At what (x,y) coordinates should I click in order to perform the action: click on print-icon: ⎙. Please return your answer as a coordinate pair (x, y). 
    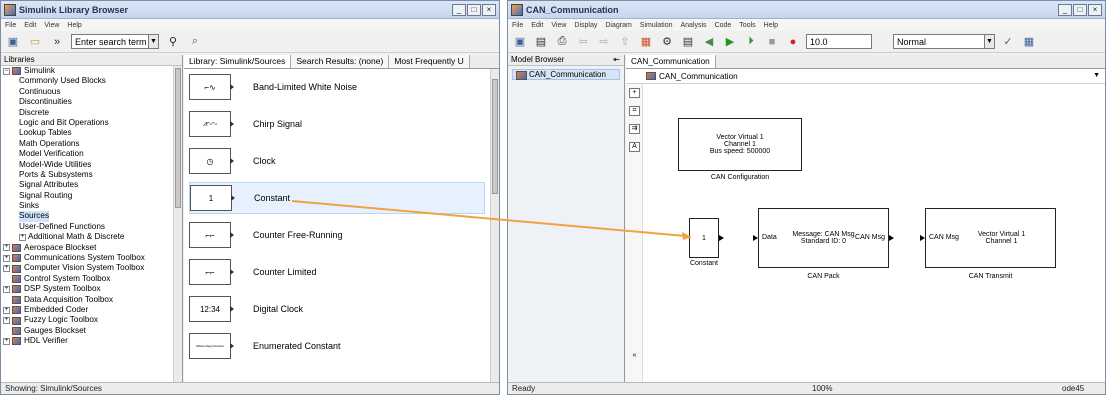
    Looking at the image, I should click on (562, 42).